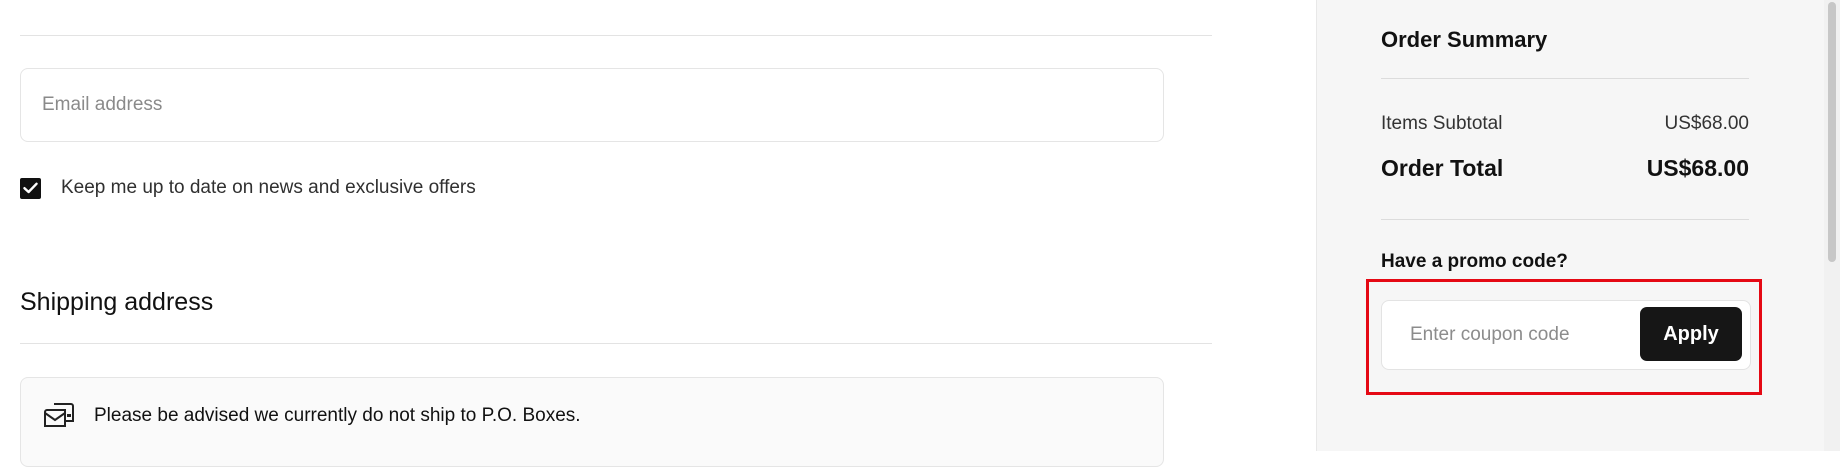  What do you see at coordinates (1697, 168) in the screenshot?
I see `order-total-value: US$68.00` at bounding box center [1697, 168].